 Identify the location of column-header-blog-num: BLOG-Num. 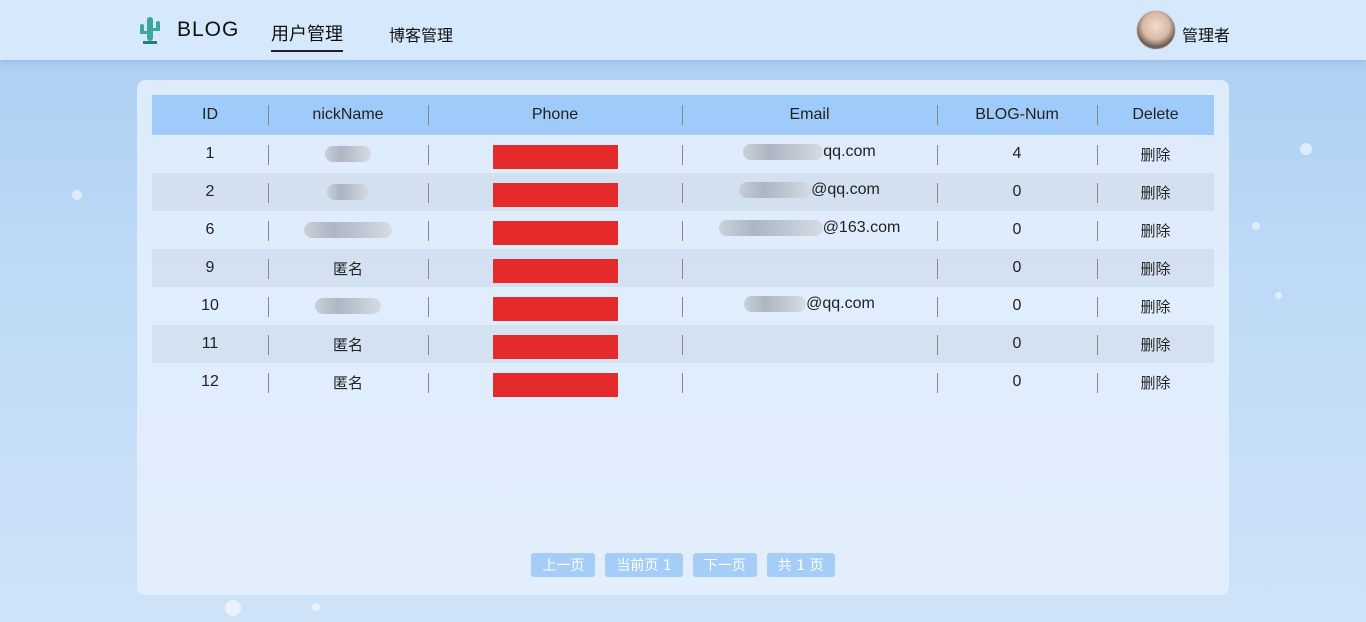
(1017, 115).